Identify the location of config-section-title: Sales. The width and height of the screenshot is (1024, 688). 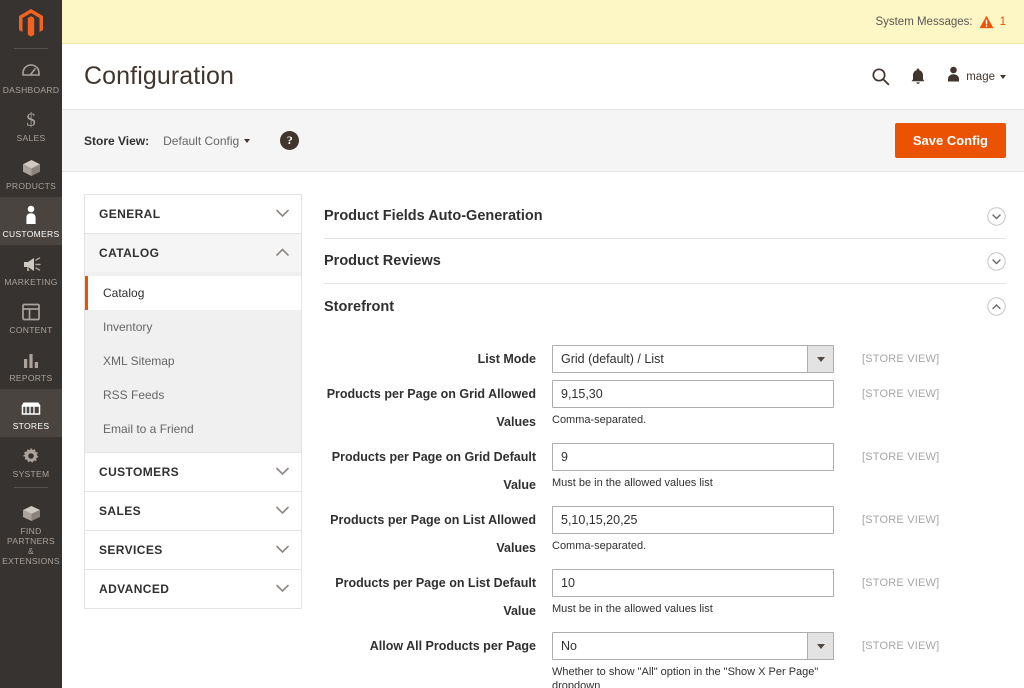
(120, 511).